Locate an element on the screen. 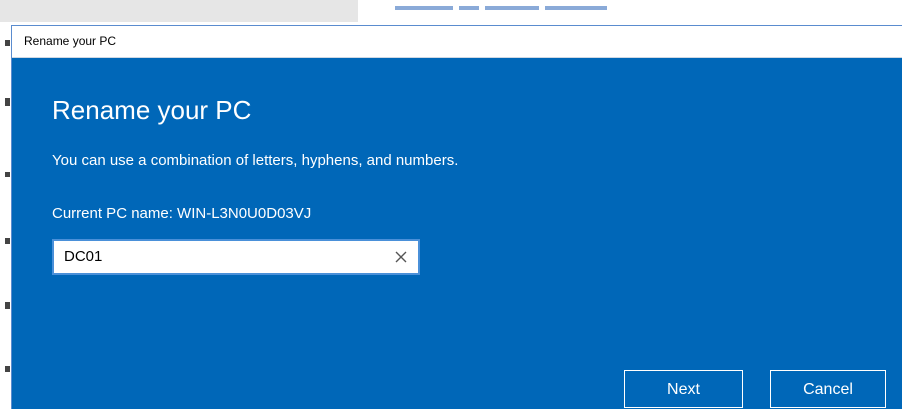 This screenshot has width=902, height=409. dialog-heading: Rename your PC is located at coordinates (152, 110).